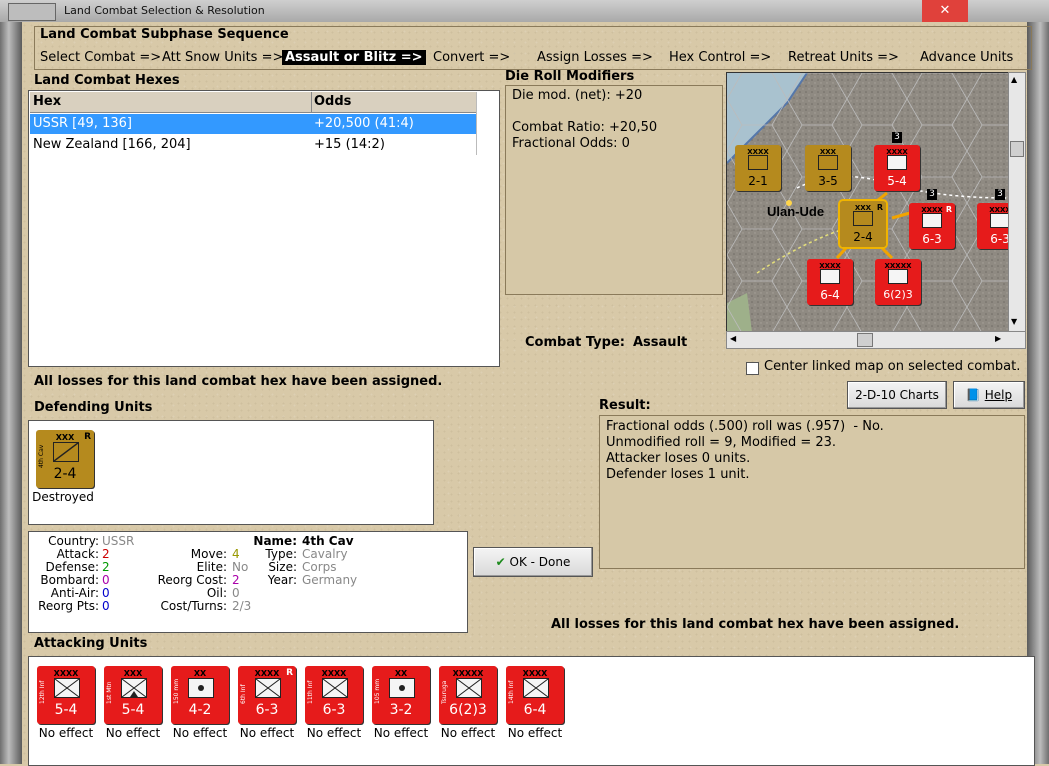 This screenshot has height=766, width=1049. Describe the element at coordinates (998, 338) in the screenshot. I see `scroll-right-icon: ▶` at that location.